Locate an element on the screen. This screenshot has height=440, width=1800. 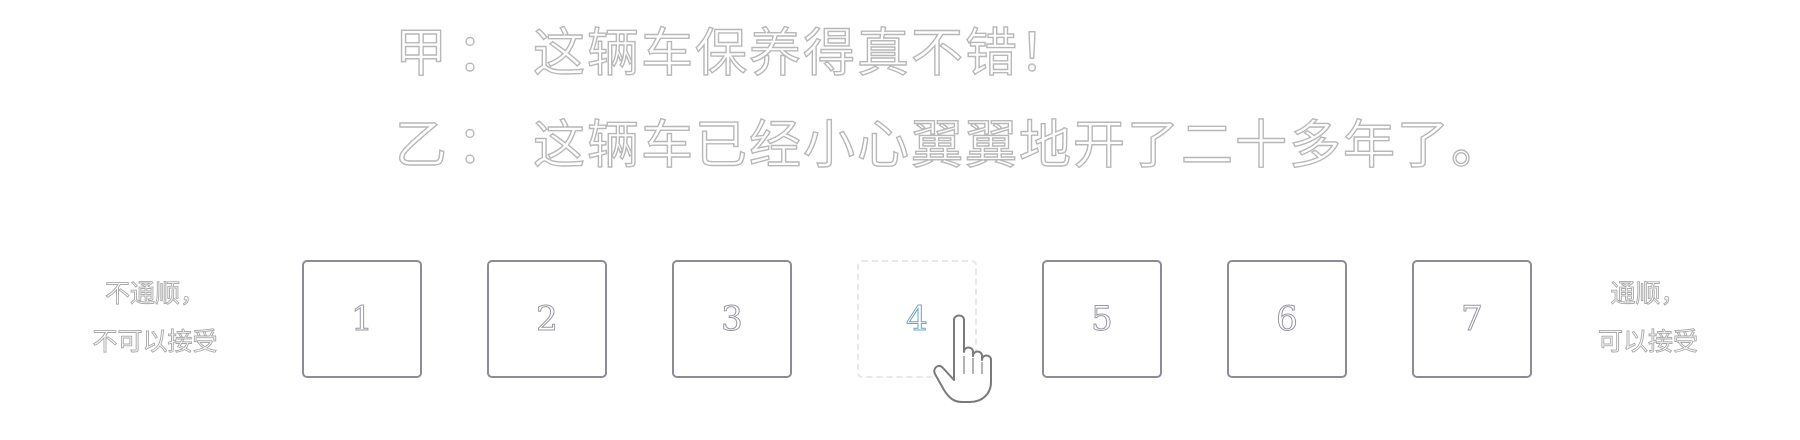
rating-option-2: 2 is located at coordinates (547, 319).